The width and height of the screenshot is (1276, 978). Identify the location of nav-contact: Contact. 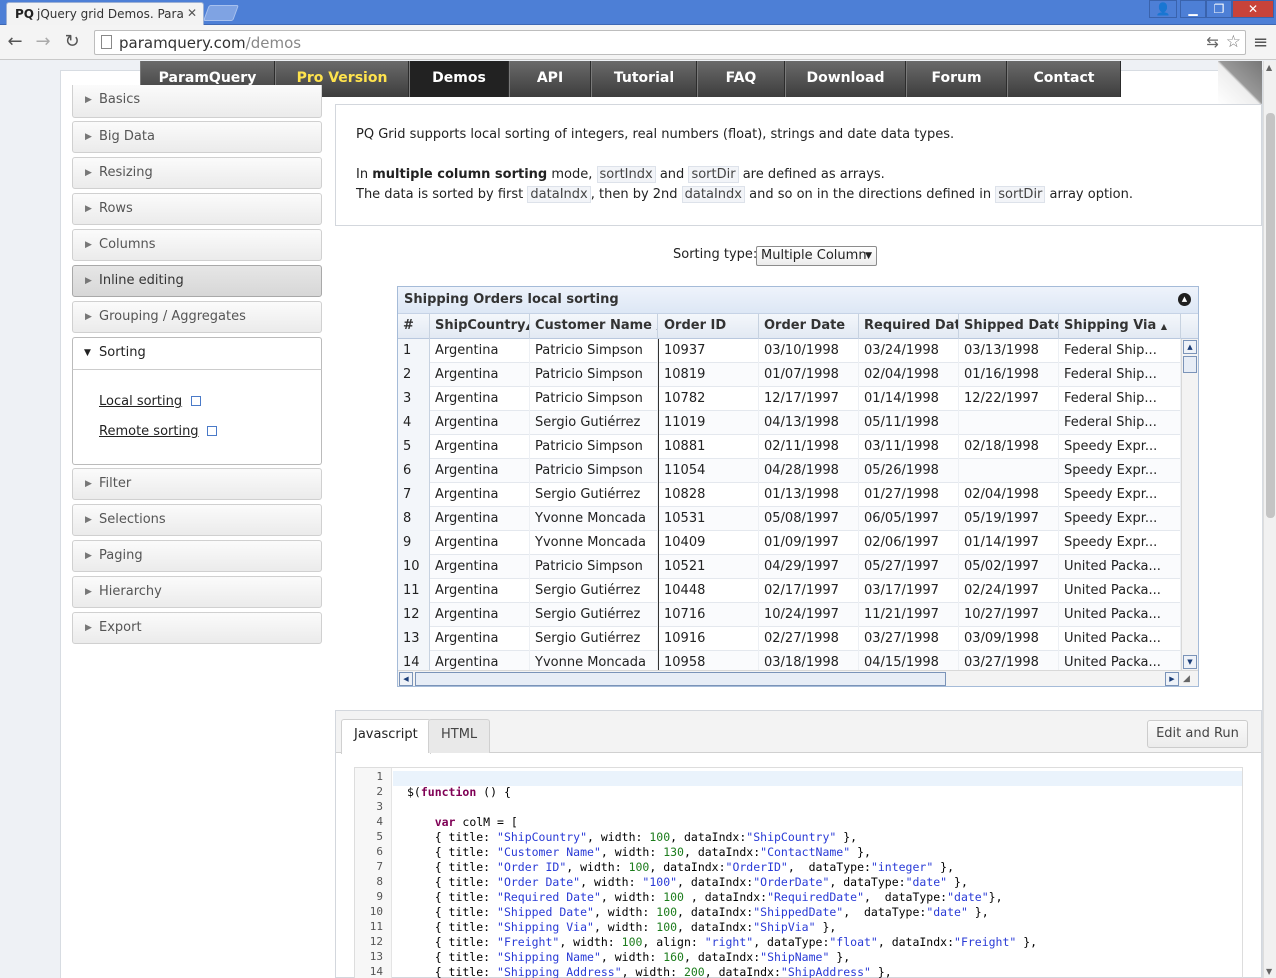
(1064, 79).